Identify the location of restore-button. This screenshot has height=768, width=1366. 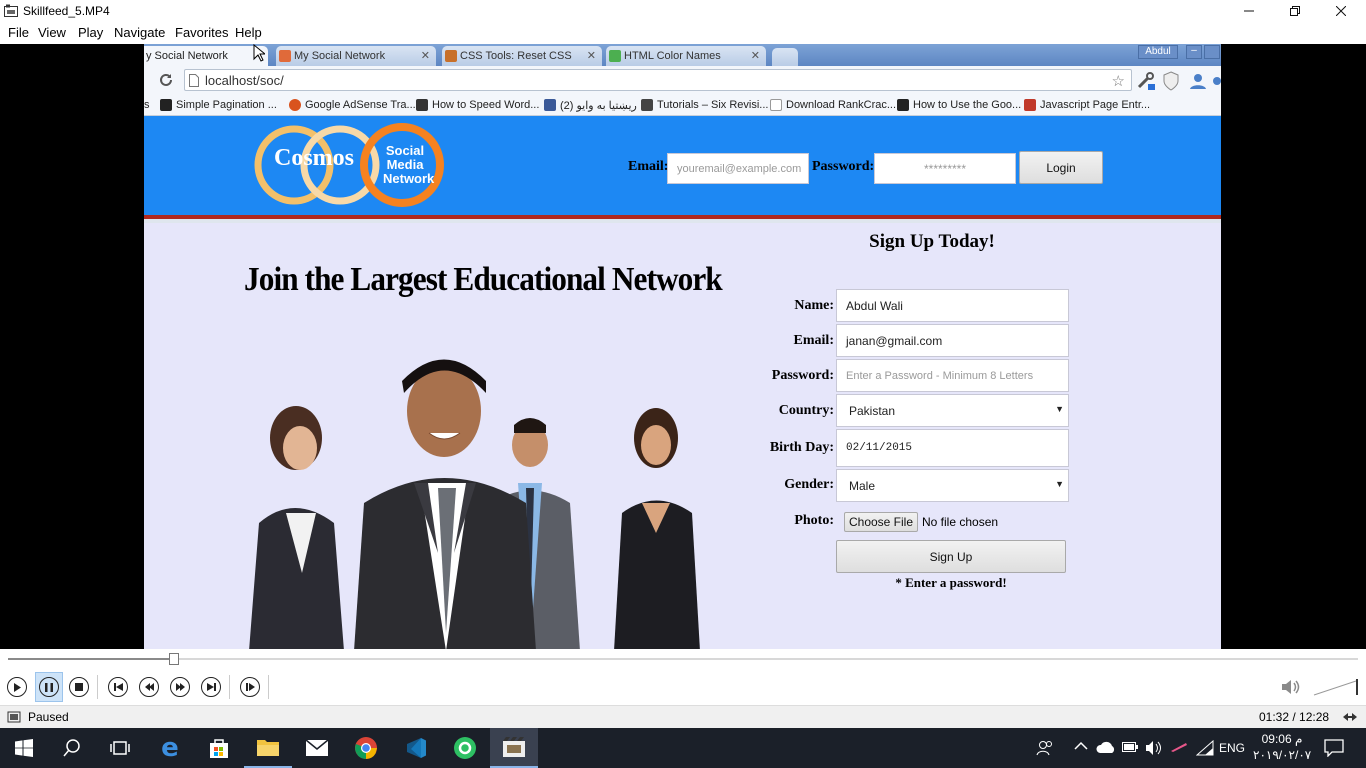
(1295, 11).